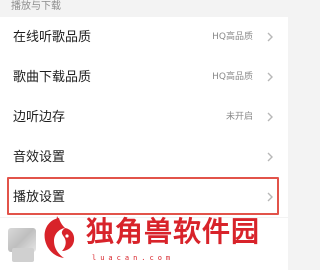 The height and width of the screenshot is (270, 320). What do you see at coordinates (36, 6) in the screenshot?
I see `section-title: 播放与下载` at bounding box center [36, 6].